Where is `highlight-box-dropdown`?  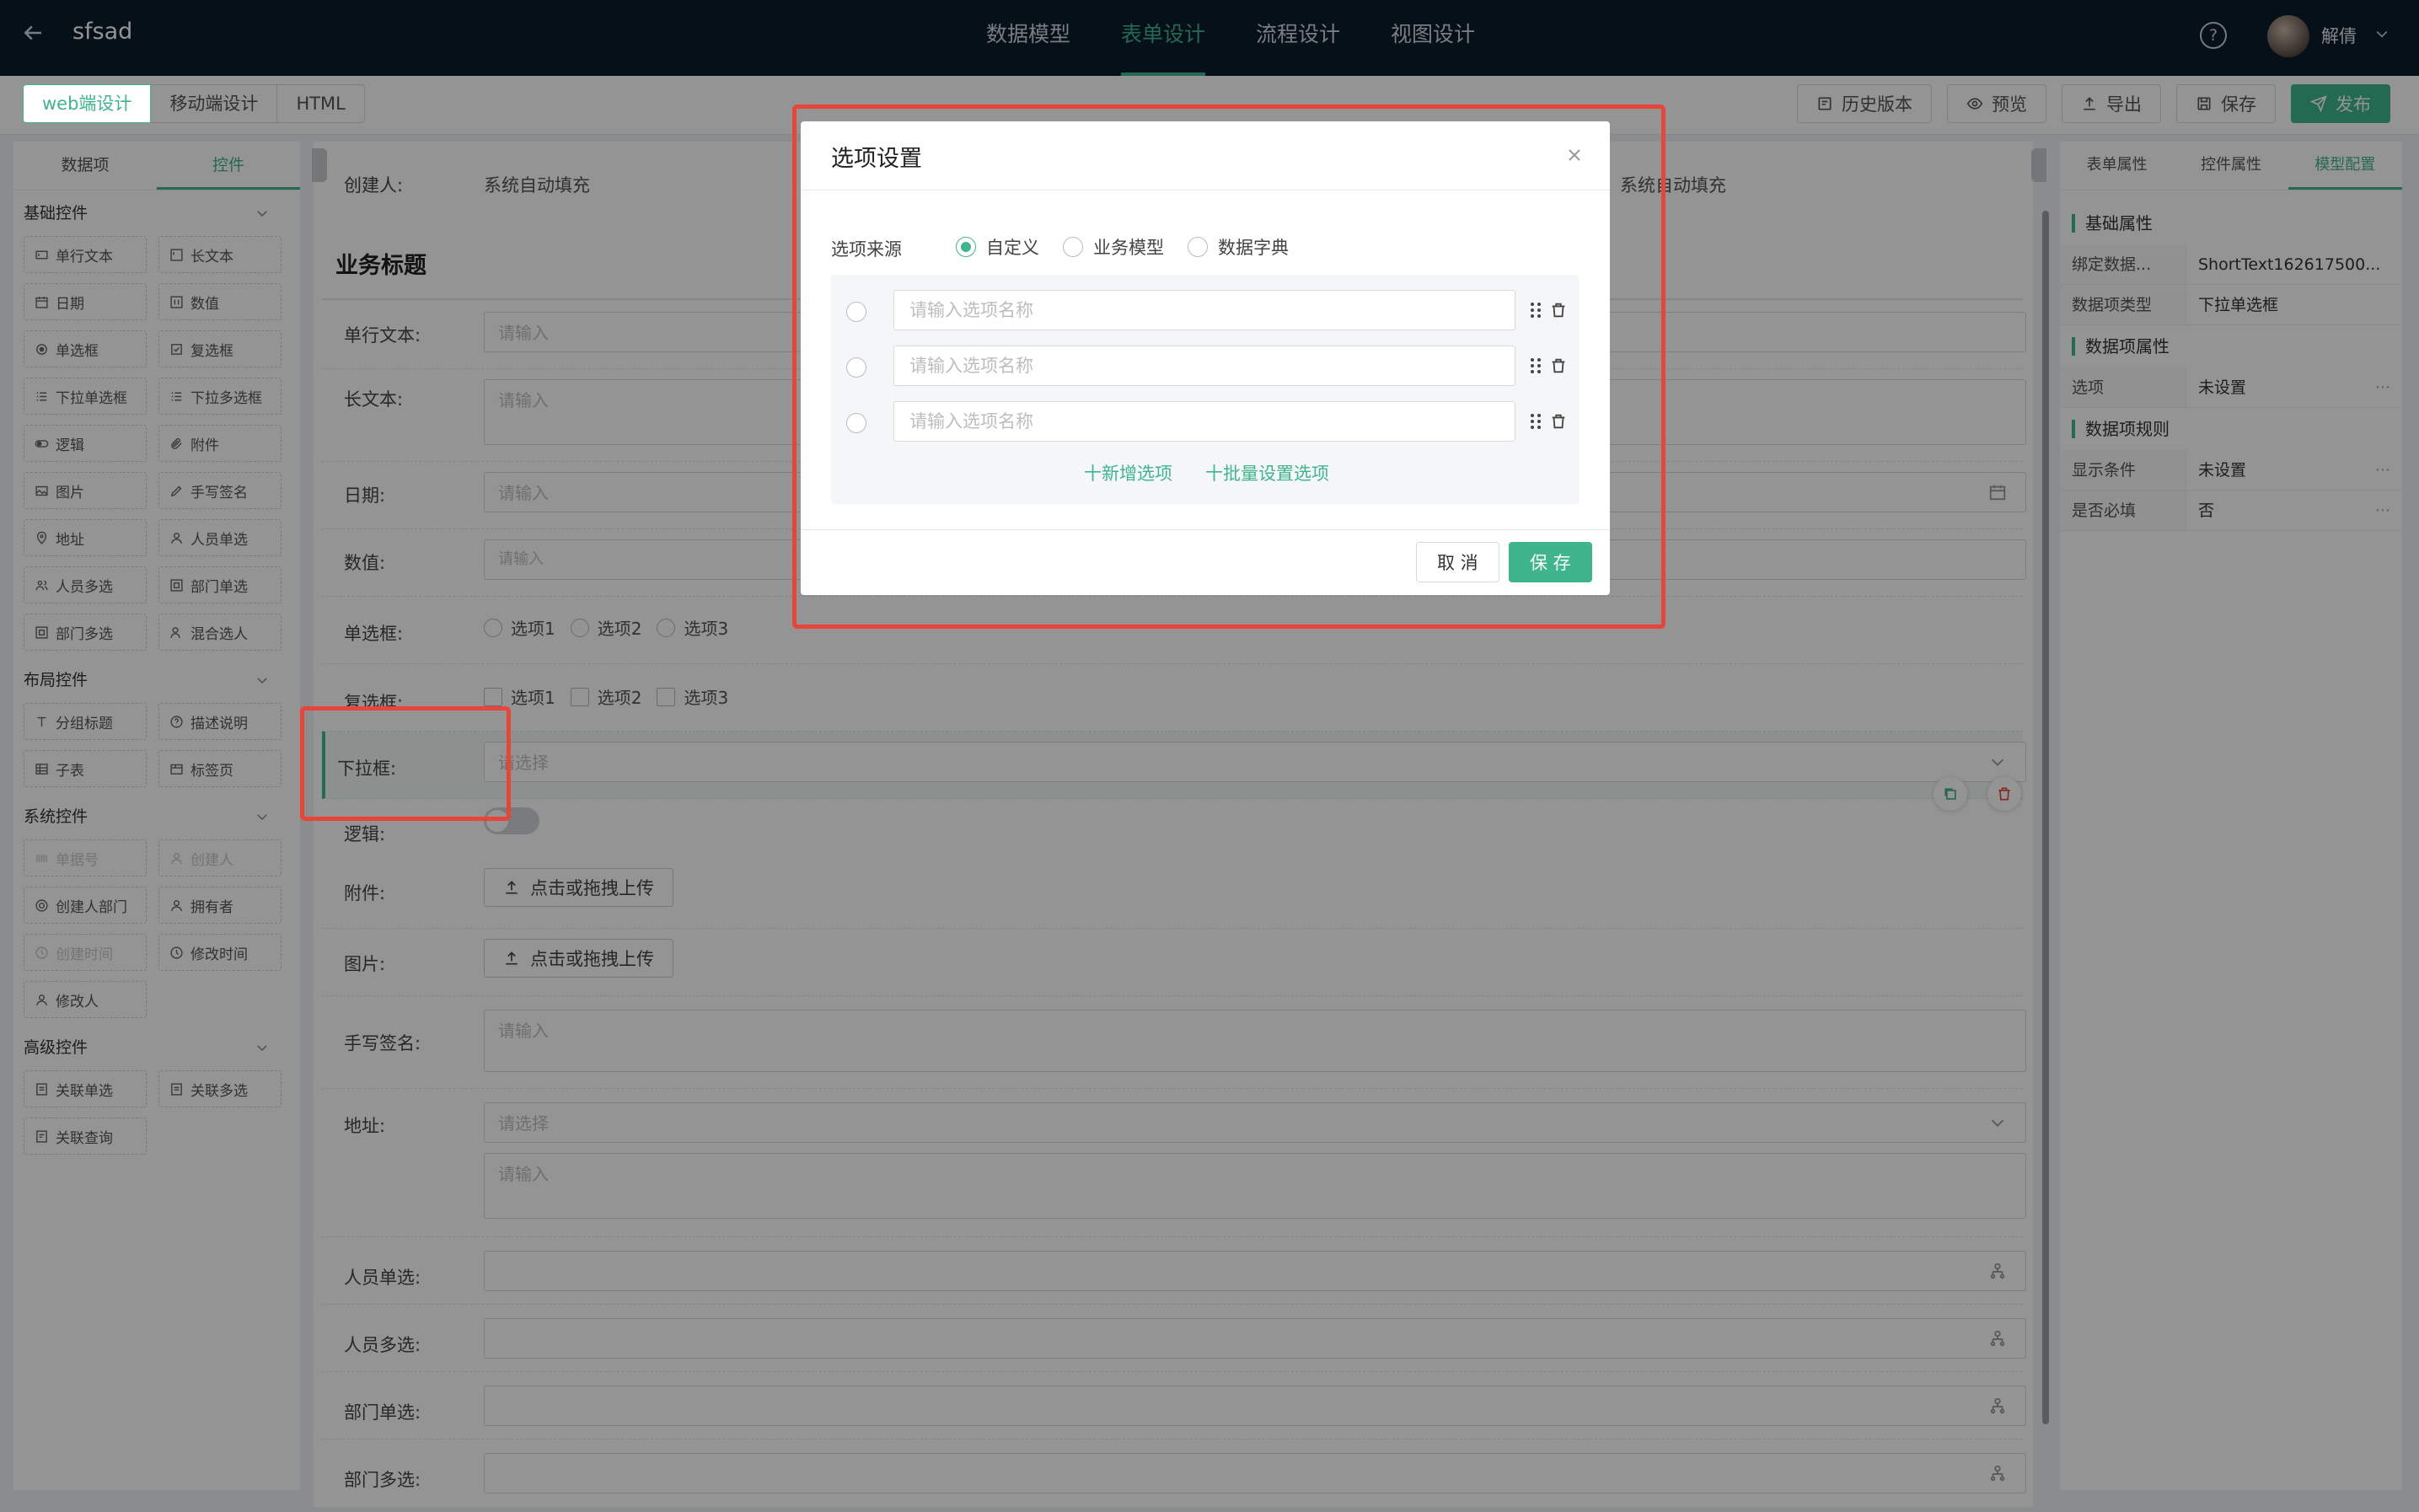
highlight-box-dropdown is located at coordinates (405, 763).